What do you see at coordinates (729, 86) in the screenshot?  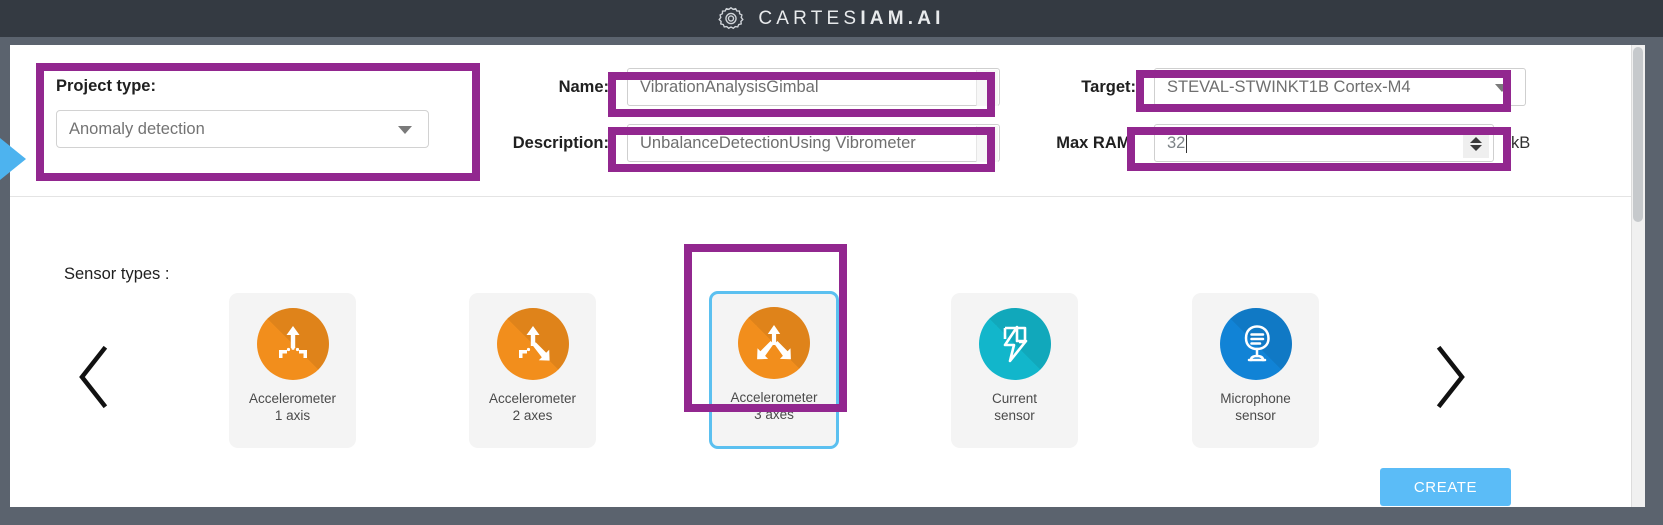 I see `name-value: VibrationAnalysisGimbal` at bounding box center [729, 86].